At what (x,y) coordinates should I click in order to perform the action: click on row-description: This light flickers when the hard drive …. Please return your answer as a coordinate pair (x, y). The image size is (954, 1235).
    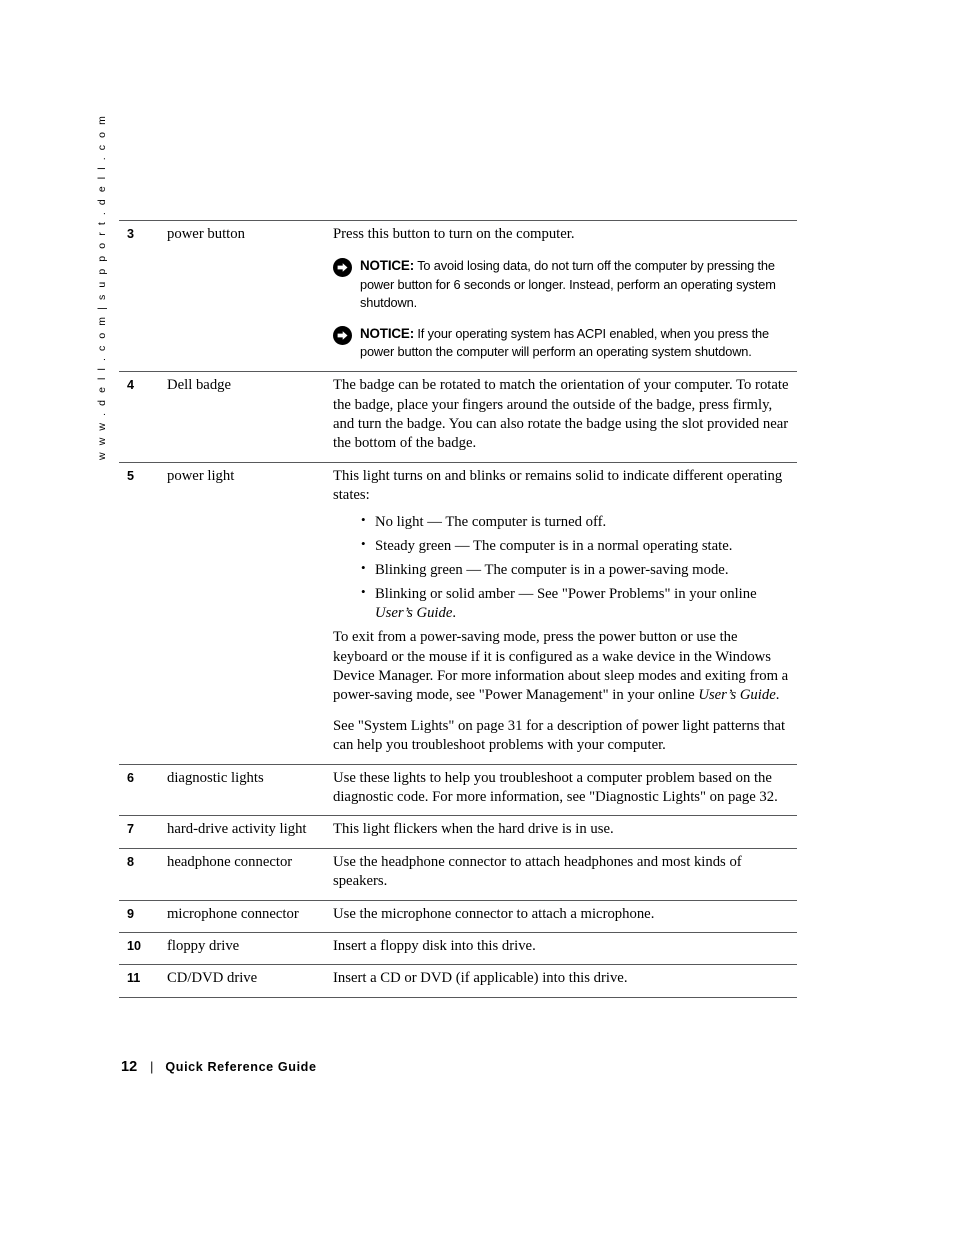
    Looking at the image, I should click on (565, 832).